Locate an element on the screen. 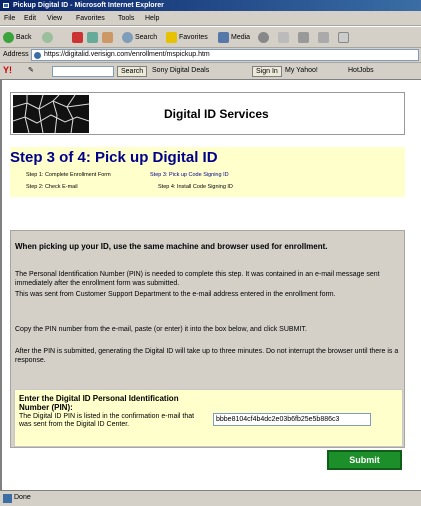  page-done-icon is located at coordinates (7, 498).